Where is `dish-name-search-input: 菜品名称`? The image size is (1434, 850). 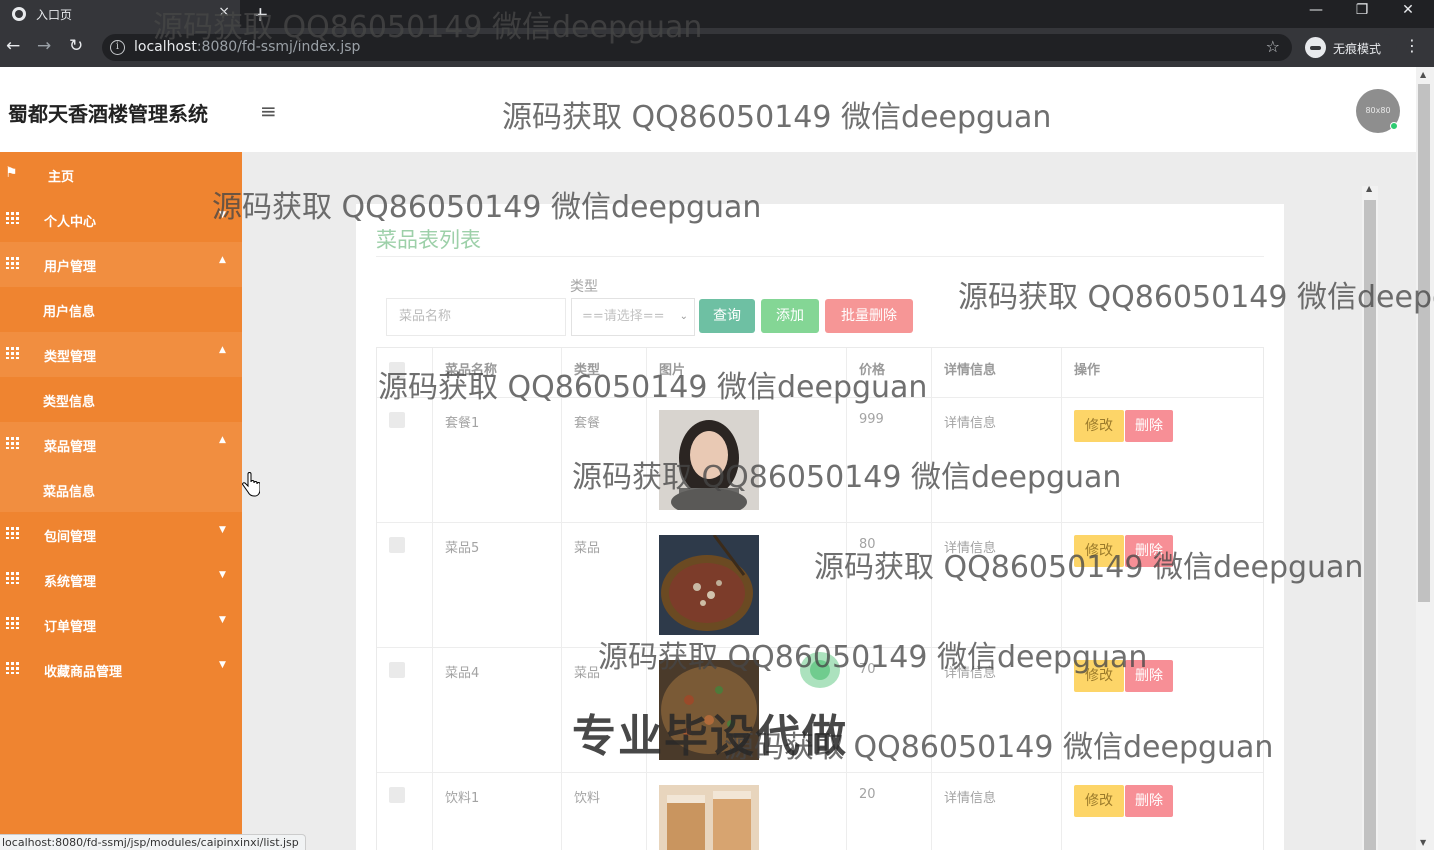
dish-name-search-input: 菜品名称 is located at coordinates (476, 317).